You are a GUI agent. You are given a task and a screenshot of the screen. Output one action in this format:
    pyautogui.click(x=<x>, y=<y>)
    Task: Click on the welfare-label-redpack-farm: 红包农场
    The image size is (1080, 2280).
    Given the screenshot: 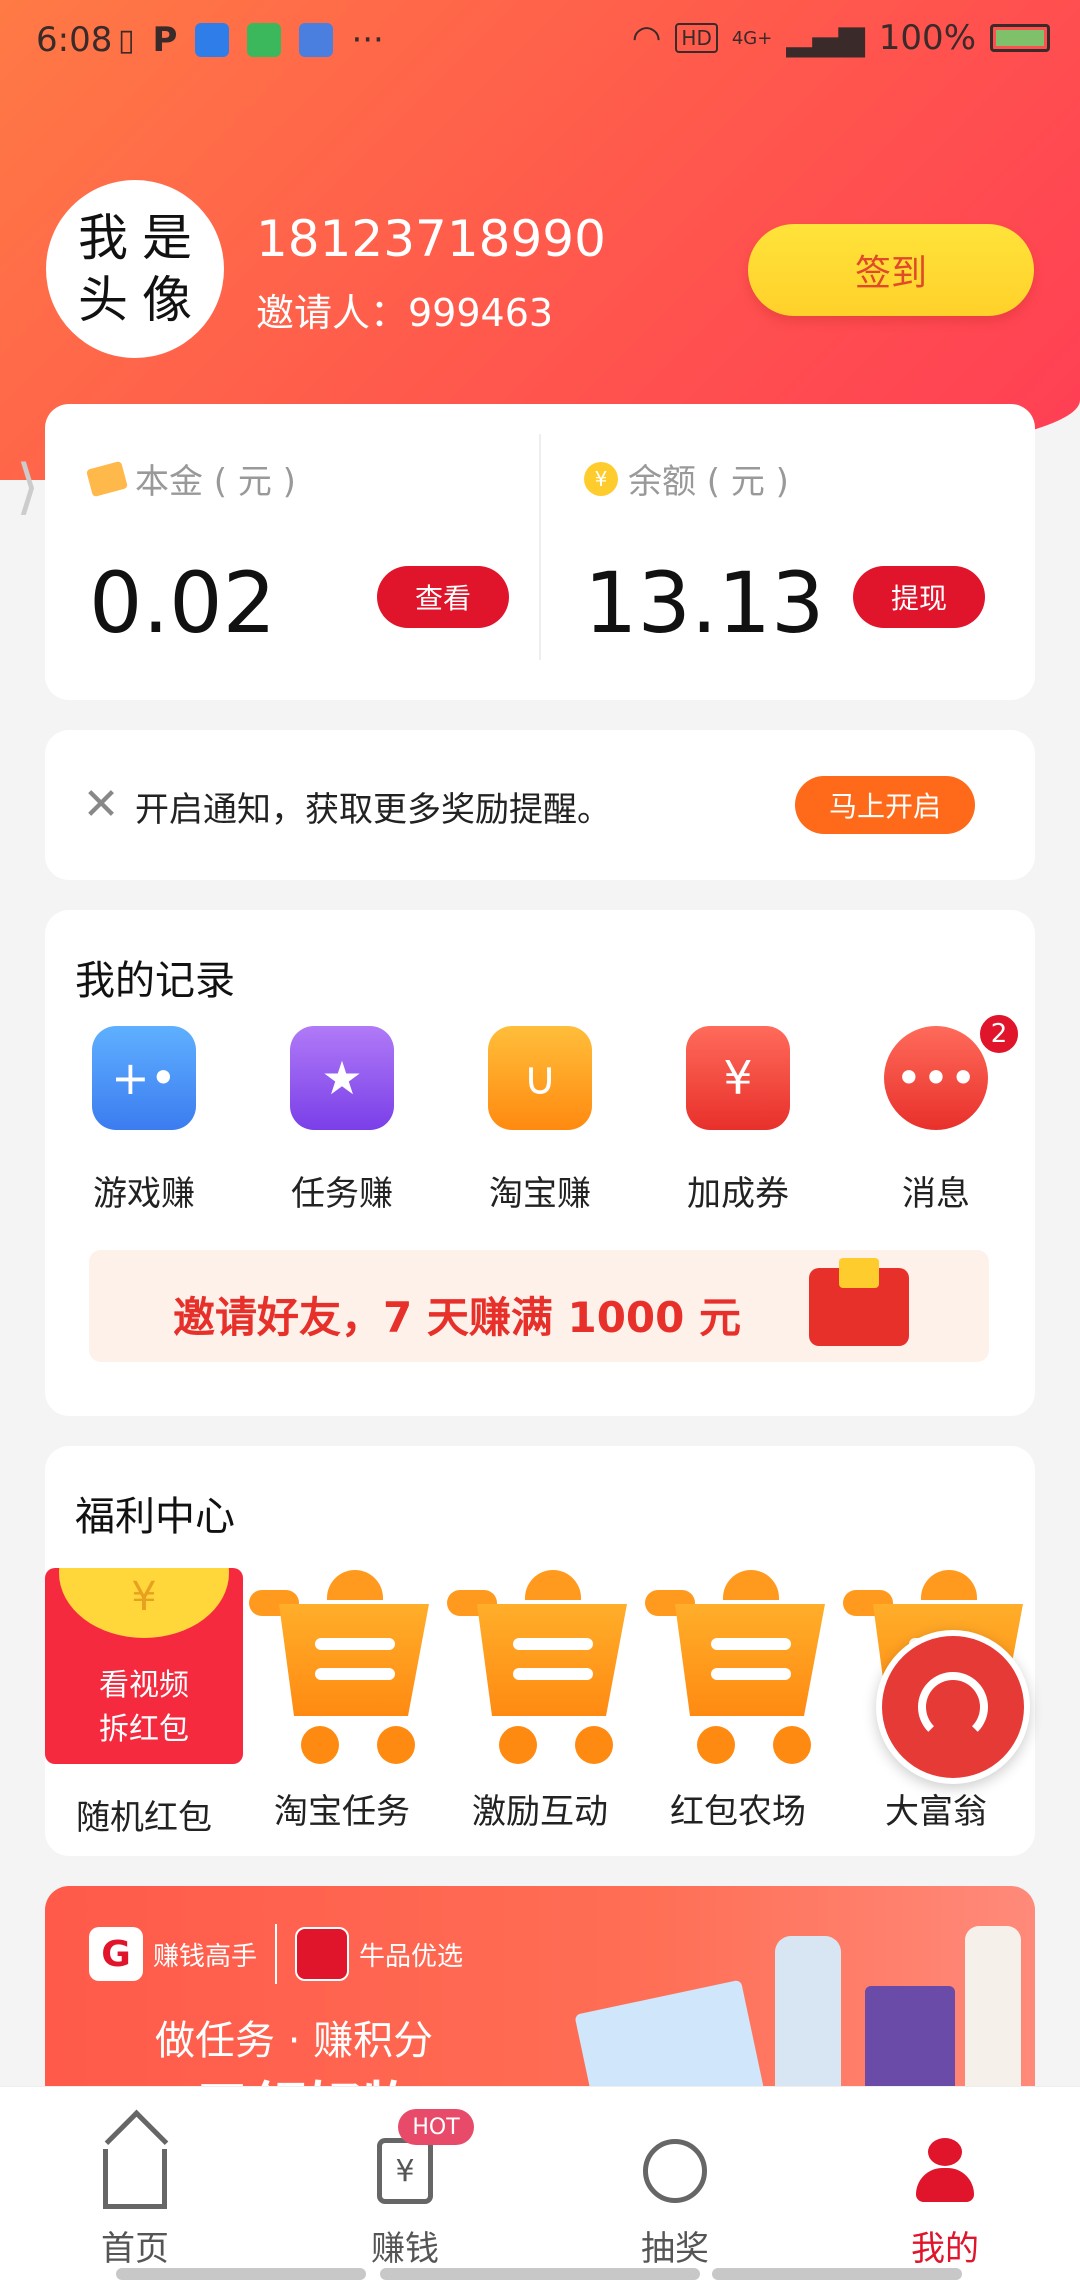 What is the action you would take?
    pyautogui.click(x=738, y=1812)
    